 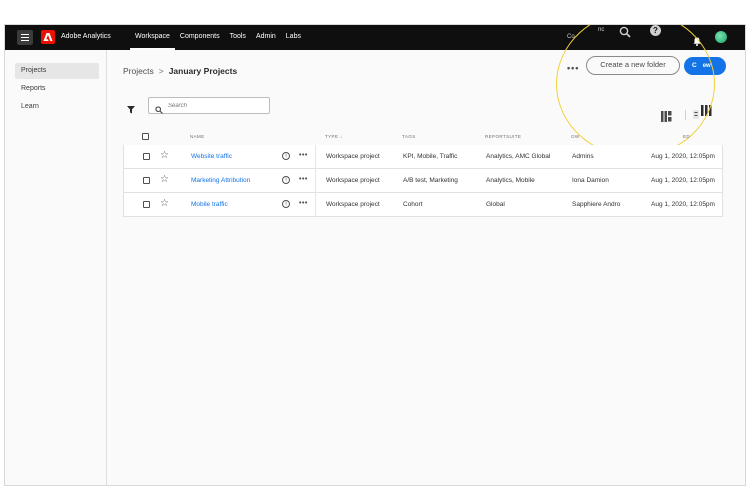 I want to click on project-owner: Iona Damion, so click(x=590, y=180).